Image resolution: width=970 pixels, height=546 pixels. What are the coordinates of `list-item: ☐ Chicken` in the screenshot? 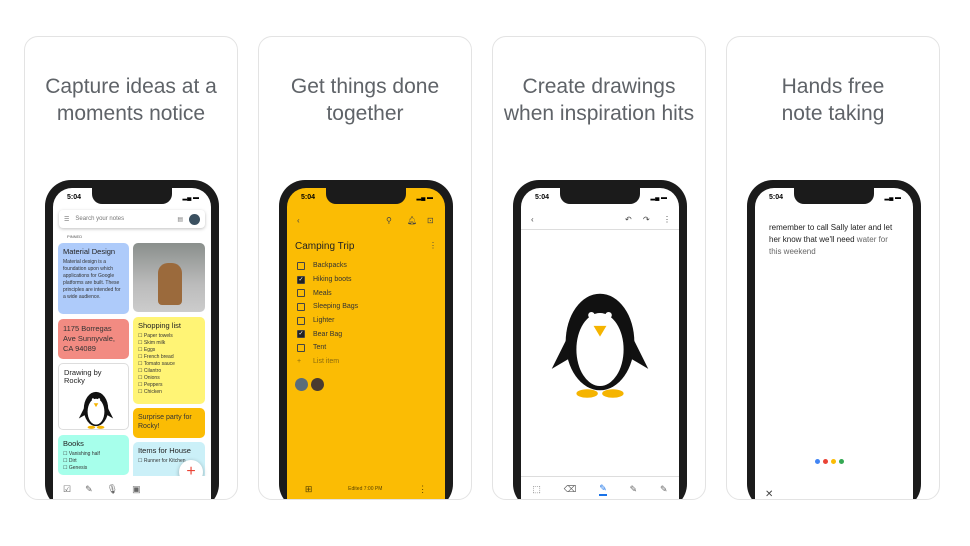 It's located at (150, 392).